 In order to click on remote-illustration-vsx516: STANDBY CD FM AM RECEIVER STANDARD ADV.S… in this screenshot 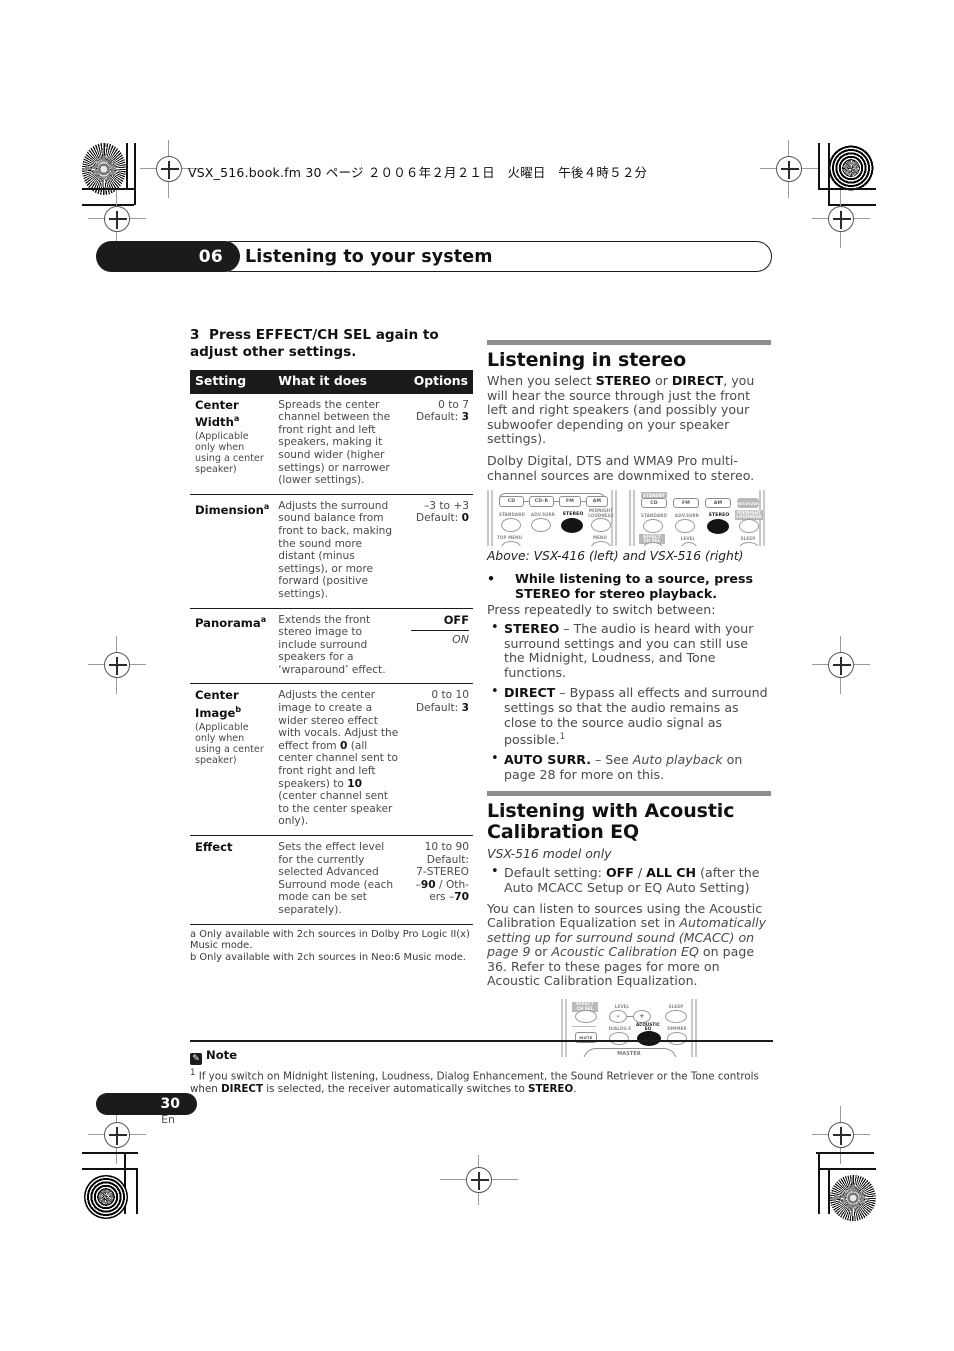, I will do `click(697, 518)`.